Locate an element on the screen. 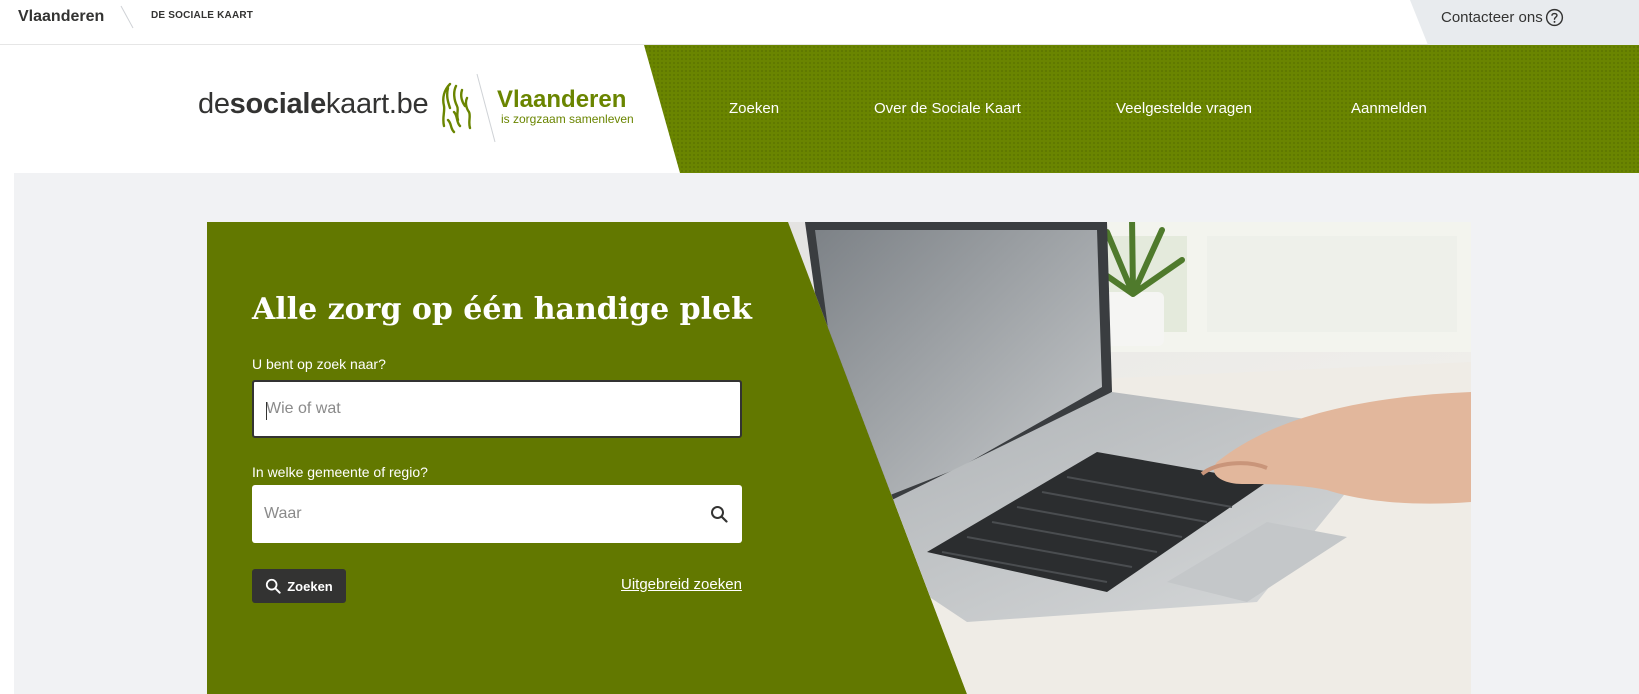  search-button: Zoeken is located at coordinates (299, 586).